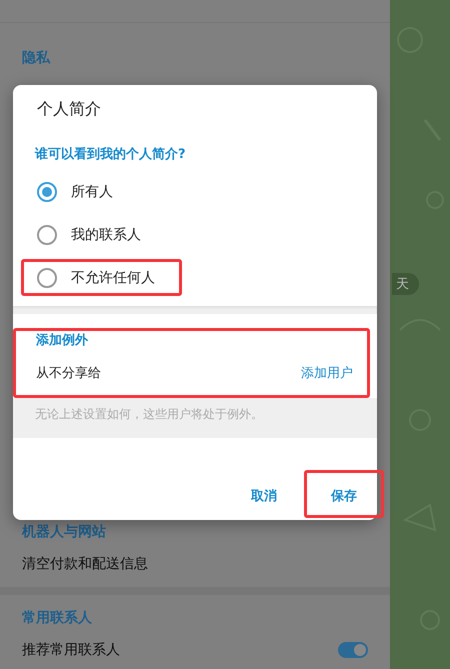 The height and width of the screenshot is (669, 450). I want to click on add-user-link: 添加用户, so click(327, 373).